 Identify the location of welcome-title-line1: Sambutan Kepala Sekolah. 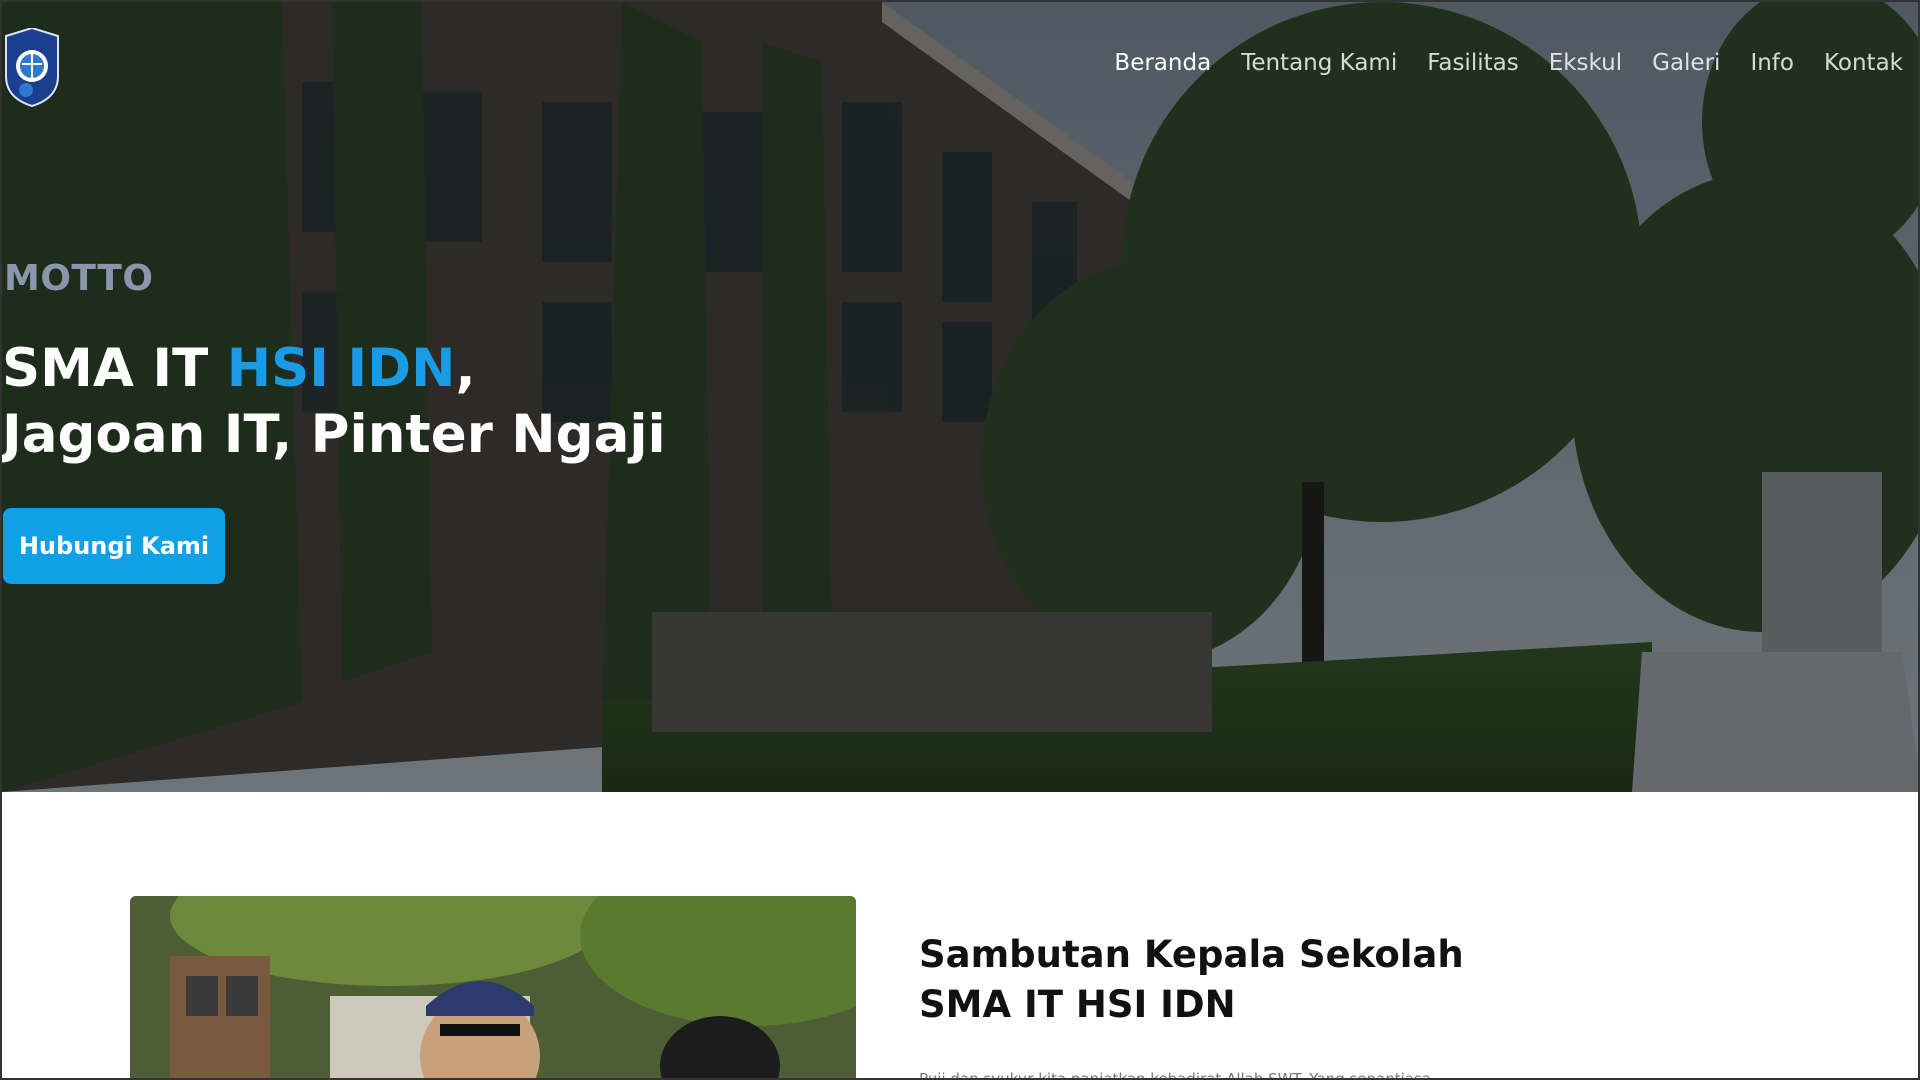
(1191, 954).